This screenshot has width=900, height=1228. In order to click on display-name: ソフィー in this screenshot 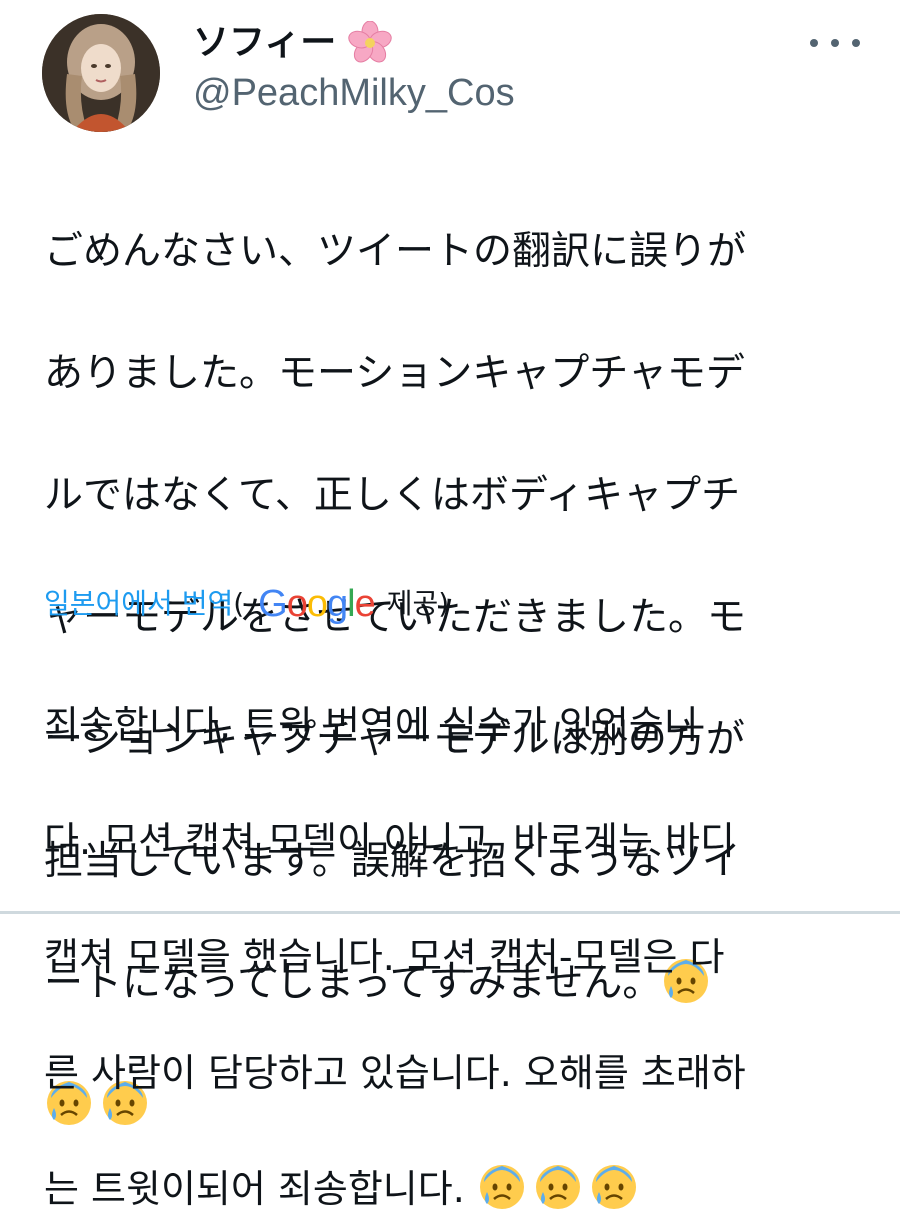, I will do `click(264, 43)`.